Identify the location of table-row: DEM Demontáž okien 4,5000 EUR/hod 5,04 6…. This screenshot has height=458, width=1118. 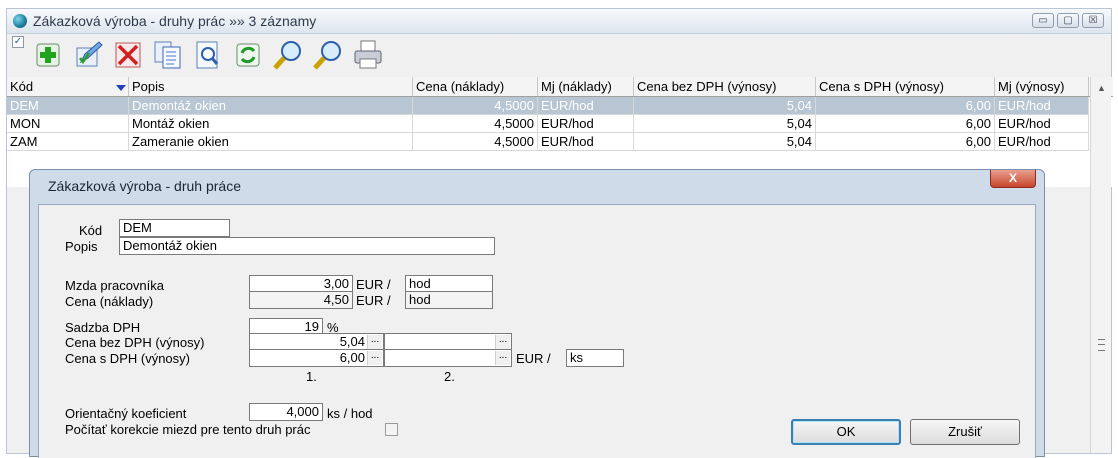
(548, 106).